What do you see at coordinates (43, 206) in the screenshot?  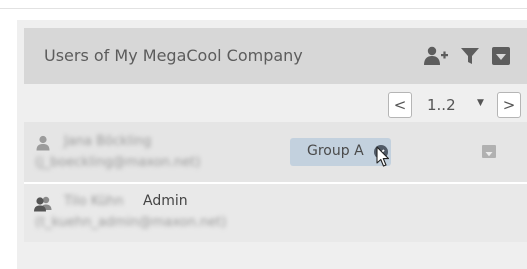 I see `admin-users-icon` at bounding box center [43, 206].